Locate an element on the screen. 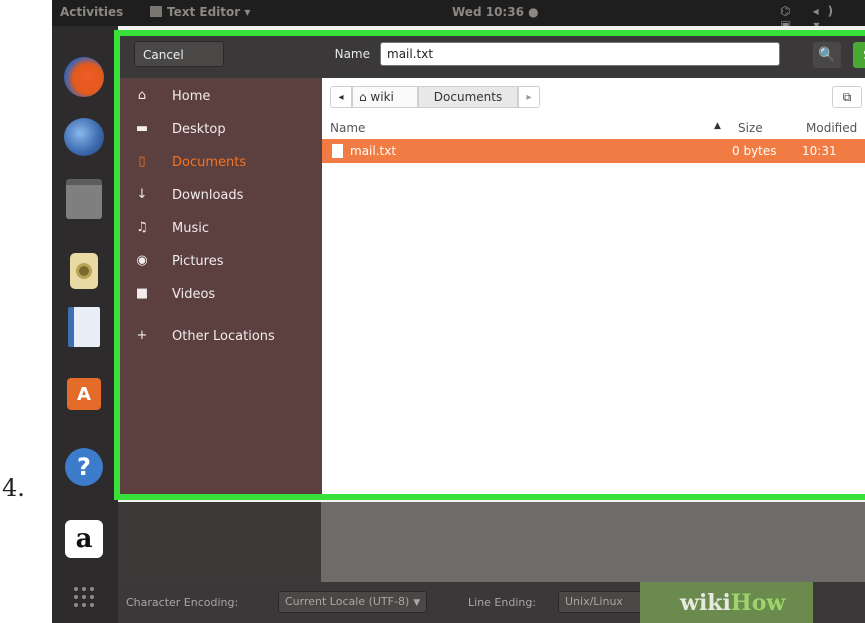  wikihow-logo: wikiHow is located at coordinates (732, 603).